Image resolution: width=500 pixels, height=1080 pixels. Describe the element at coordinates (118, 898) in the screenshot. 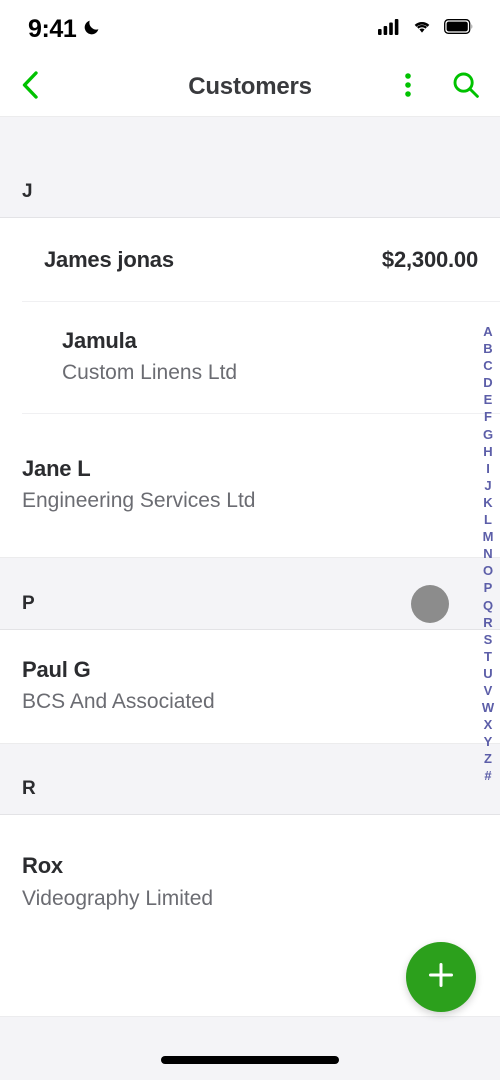

I see `customer-company: Videography Limited` at that location.